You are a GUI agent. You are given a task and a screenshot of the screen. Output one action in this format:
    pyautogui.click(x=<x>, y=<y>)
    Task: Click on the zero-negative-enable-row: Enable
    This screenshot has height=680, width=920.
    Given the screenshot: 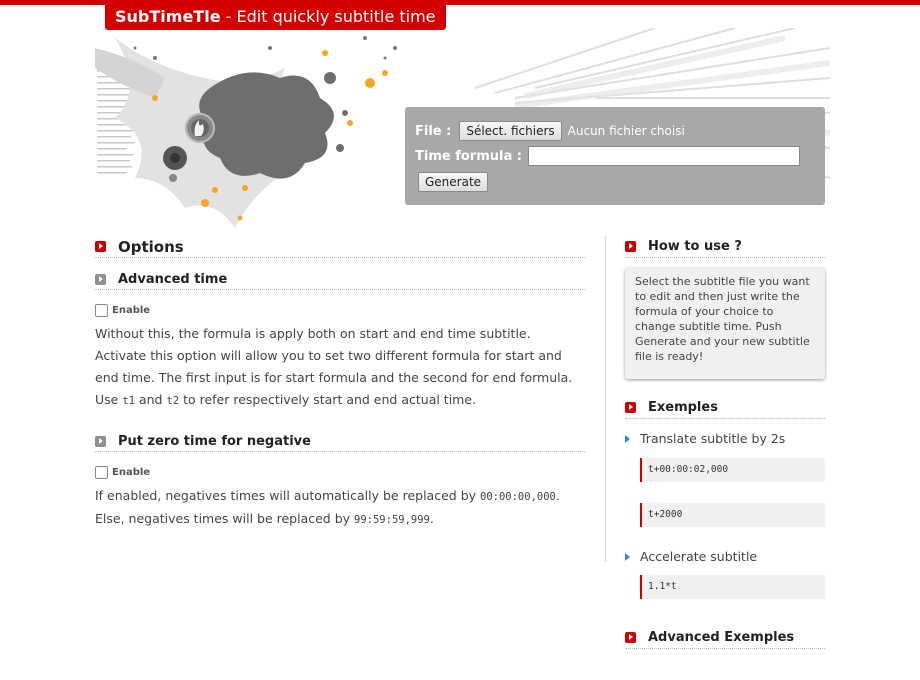 What is the action you would take?
    pyautogui.click(x=340, y=472)
    